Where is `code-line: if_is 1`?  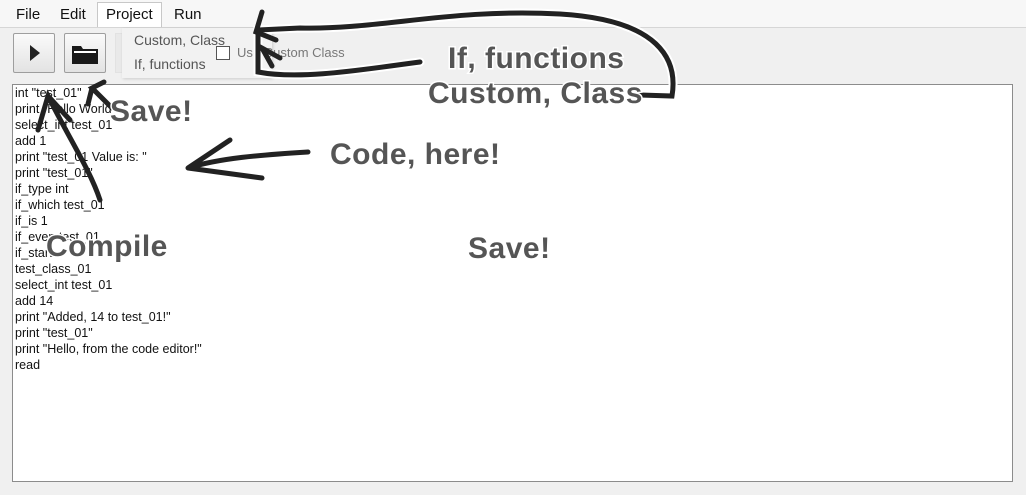 code-line: if_is 1 is located at coordinates (31, 221).